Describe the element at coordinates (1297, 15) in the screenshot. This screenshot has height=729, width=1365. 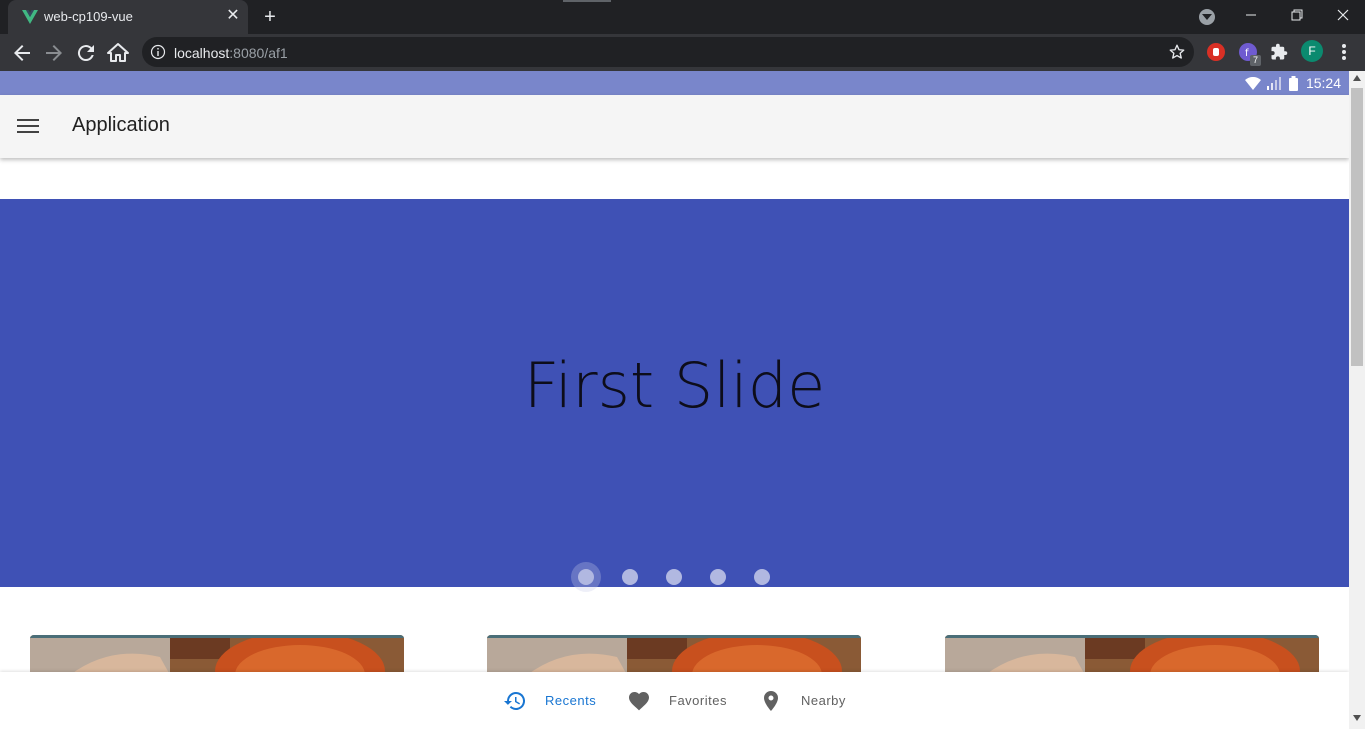
I see `restore-icon` at that location.